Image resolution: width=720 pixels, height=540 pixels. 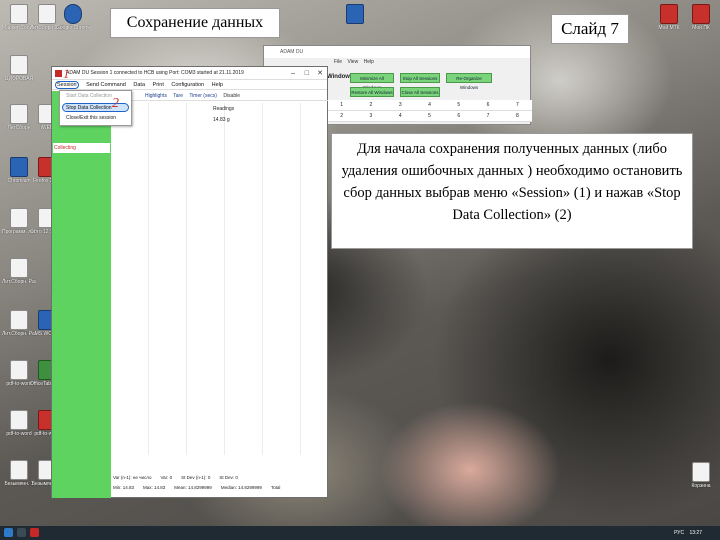 I want to click on annotation-1: 1, so click(x=66, y=73).